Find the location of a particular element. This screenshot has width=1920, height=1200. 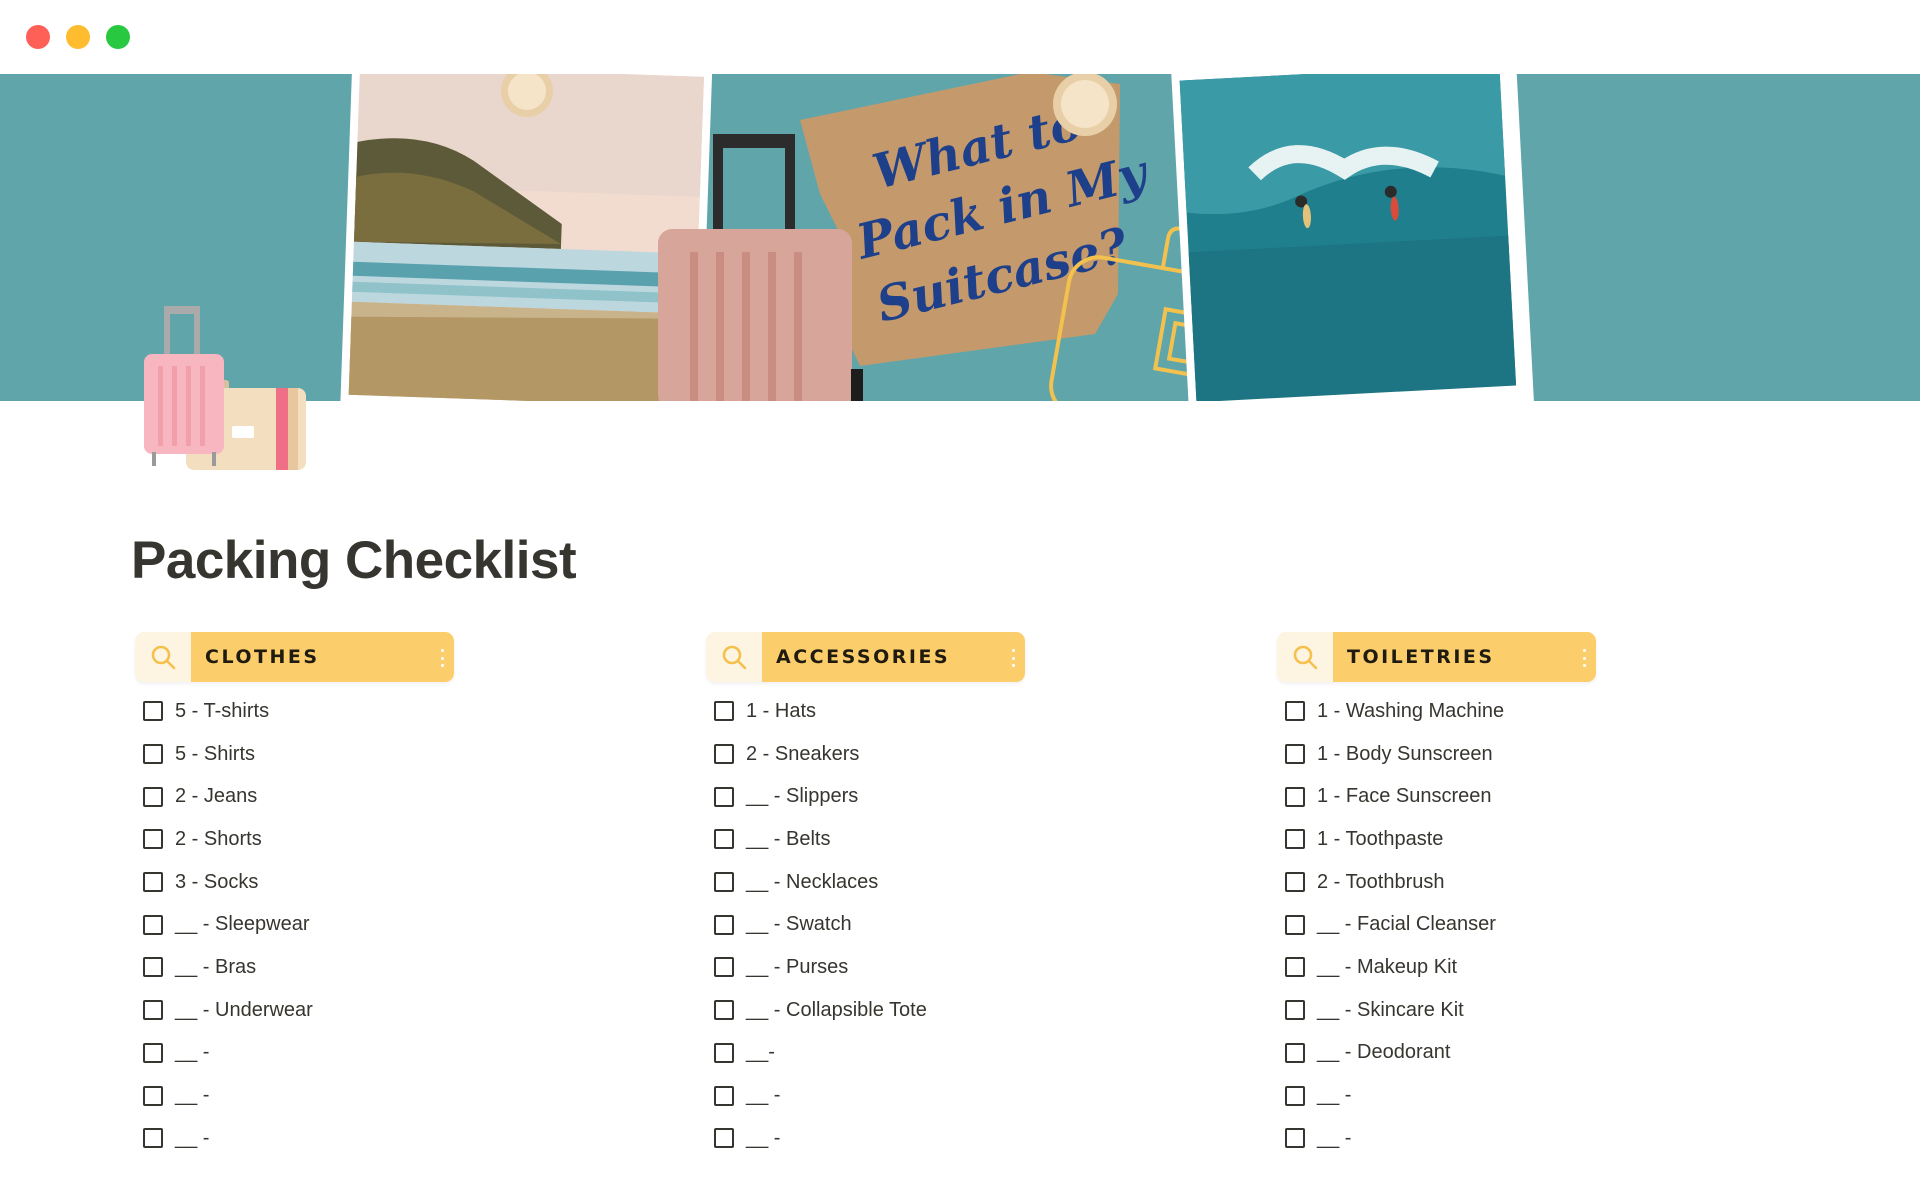

checklist-item-text: 1 - Hats is located at coordinates (781, 711).